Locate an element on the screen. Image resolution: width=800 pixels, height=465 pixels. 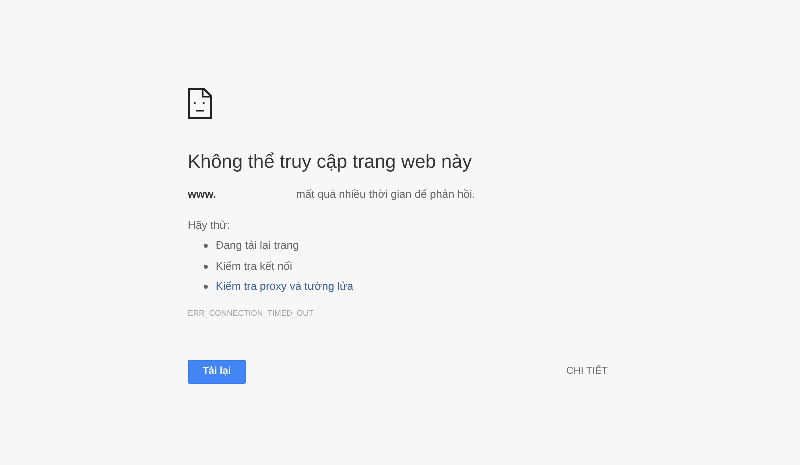
sad-page-icon is located at coordinates (200, 103).